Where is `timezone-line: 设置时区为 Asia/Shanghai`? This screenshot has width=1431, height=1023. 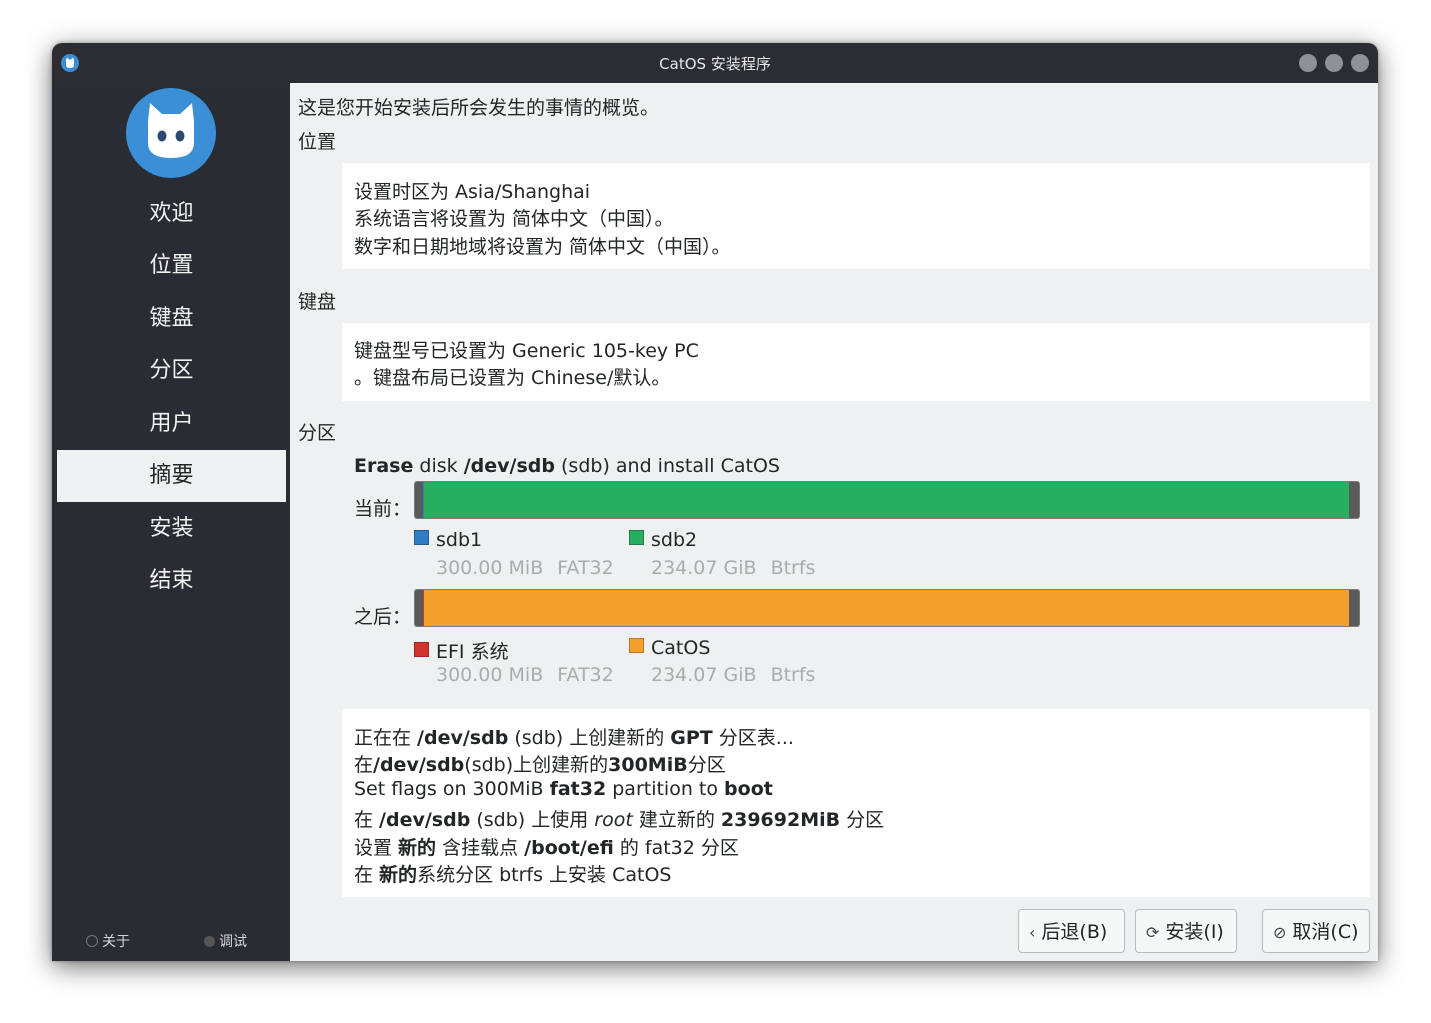 timezone-line: 设置时区为 Asia/Shanghai is located at coordinates (472, 192).